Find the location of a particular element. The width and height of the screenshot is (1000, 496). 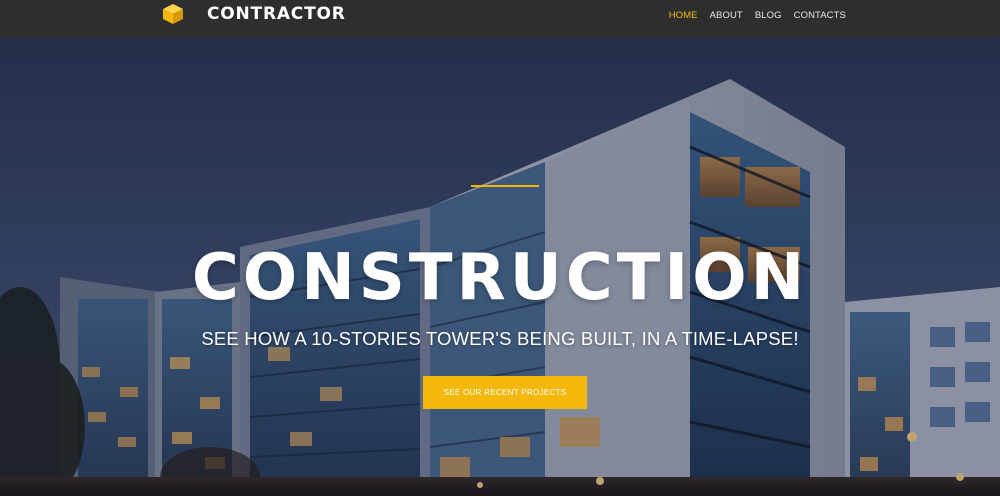

nav-item-home: HOME is located at coordinates (683, 15).